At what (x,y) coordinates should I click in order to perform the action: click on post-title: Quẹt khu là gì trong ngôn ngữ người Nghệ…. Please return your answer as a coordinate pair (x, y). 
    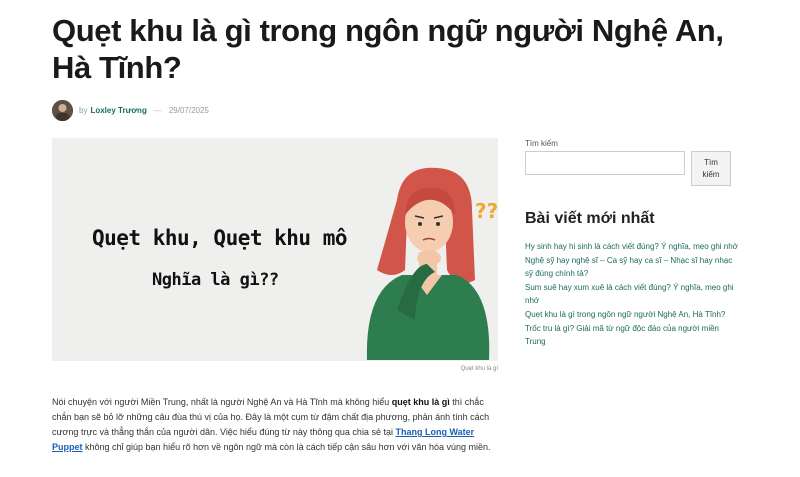
    Looking at the image, I should click on (388, 49).